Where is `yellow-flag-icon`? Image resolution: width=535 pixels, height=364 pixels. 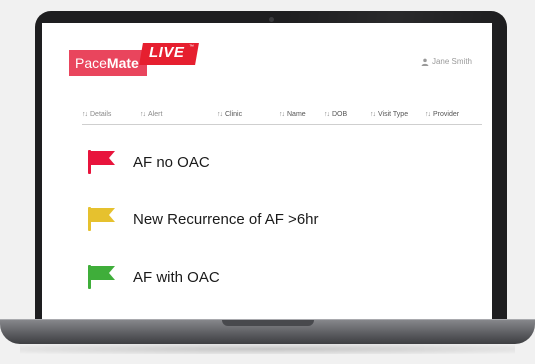 yellow-flag-icon is located at coordinates (101, 219).